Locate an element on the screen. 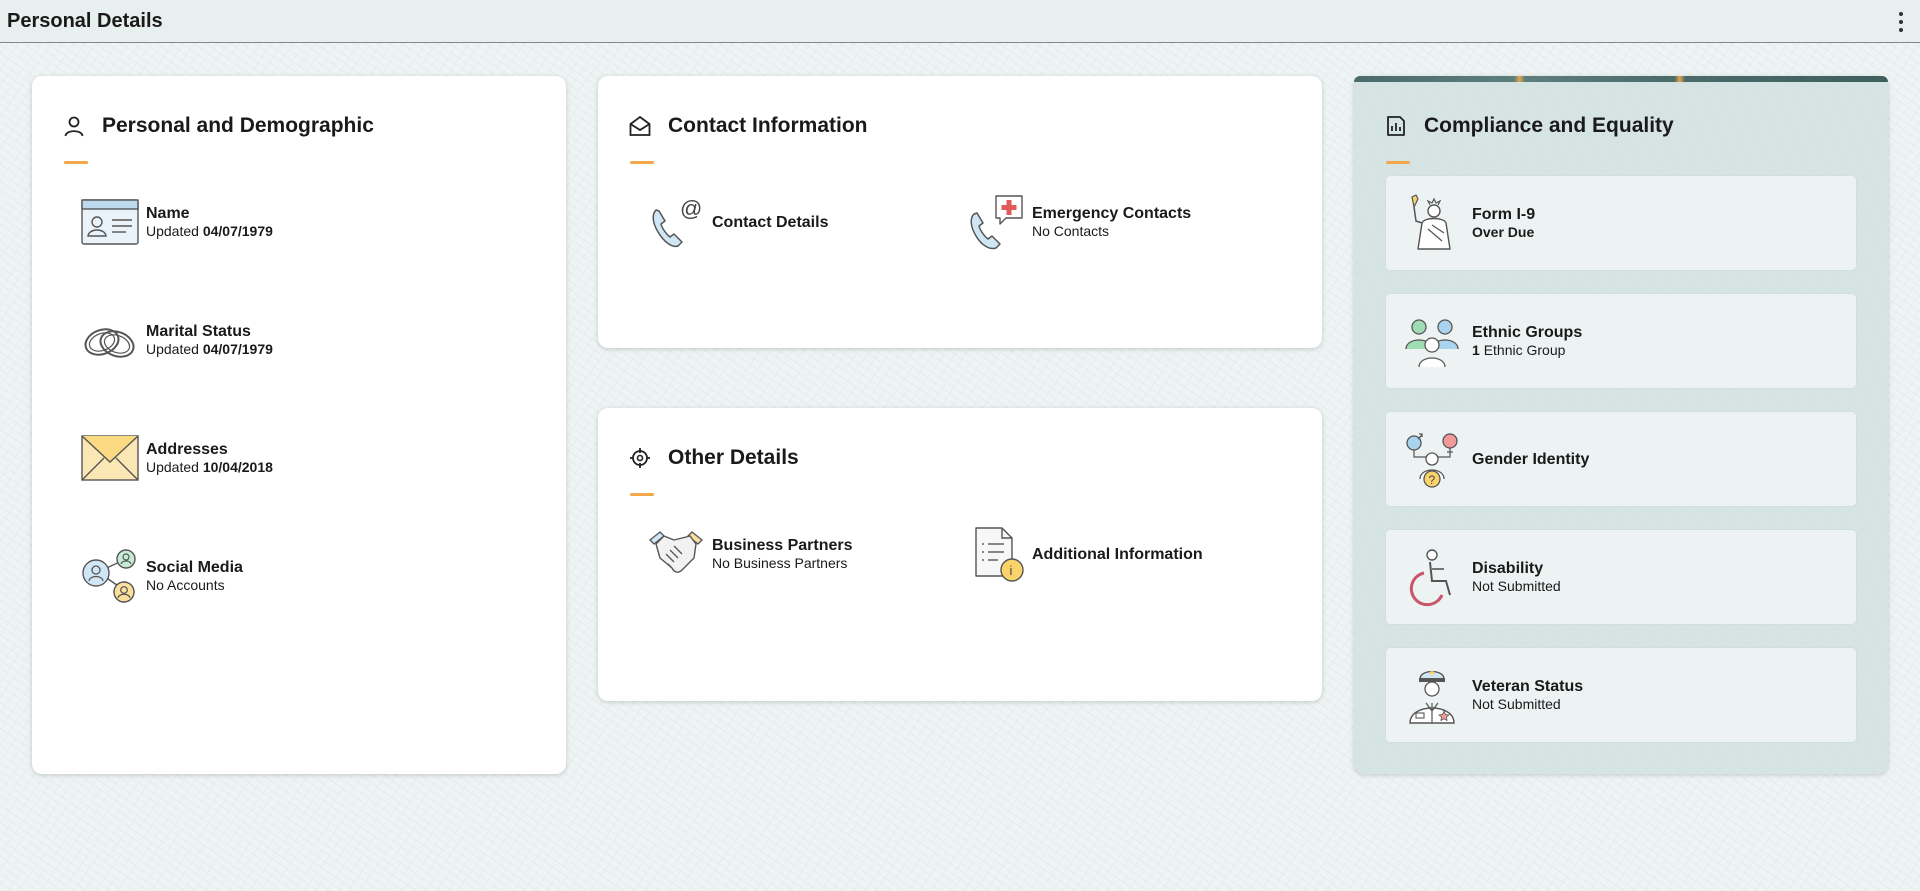  statue-of-liberty-icon is located at coordinates (1431, 222).